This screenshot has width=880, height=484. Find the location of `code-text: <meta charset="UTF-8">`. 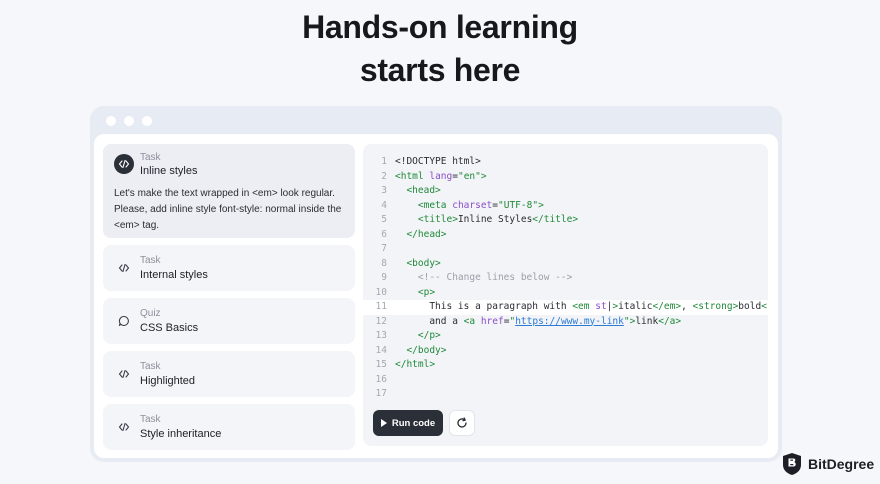

code-text: <meta charset="UTF-8"> is located at coordinates (480, 205).